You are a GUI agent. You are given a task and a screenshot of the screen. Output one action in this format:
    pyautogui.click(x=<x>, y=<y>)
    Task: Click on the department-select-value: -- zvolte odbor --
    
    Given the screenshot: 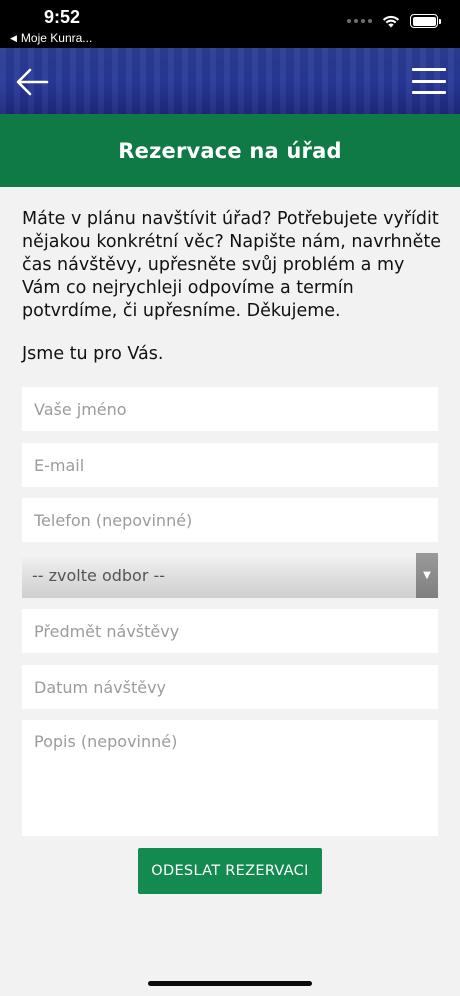 What is the action you would take?
    pyautogui.click(x=99, y=575)
    